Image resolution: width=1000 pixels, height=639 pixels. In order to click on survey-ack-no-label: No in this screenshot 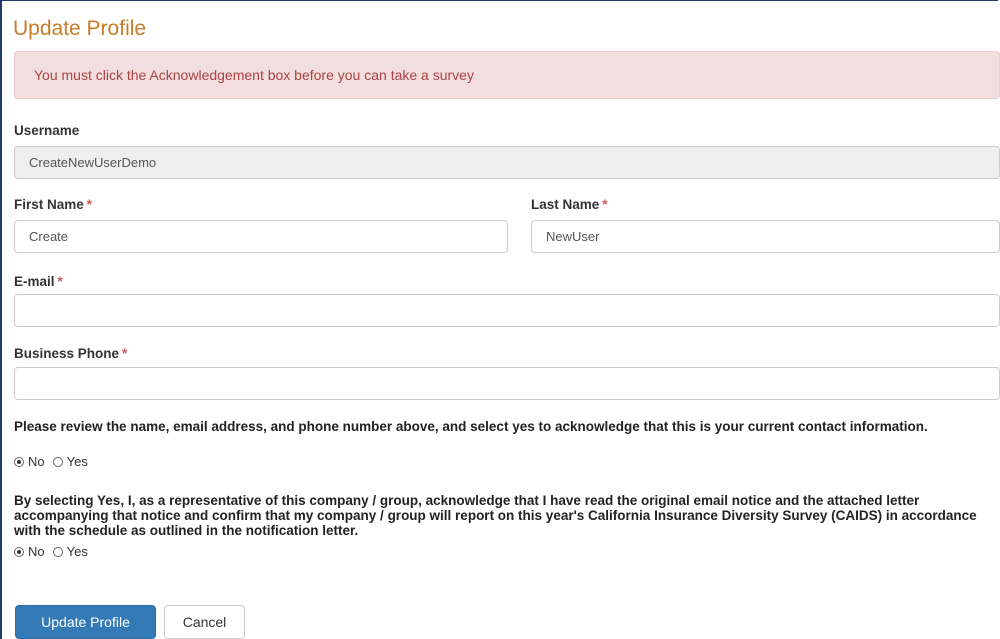, I will do `click(36, 551)`.